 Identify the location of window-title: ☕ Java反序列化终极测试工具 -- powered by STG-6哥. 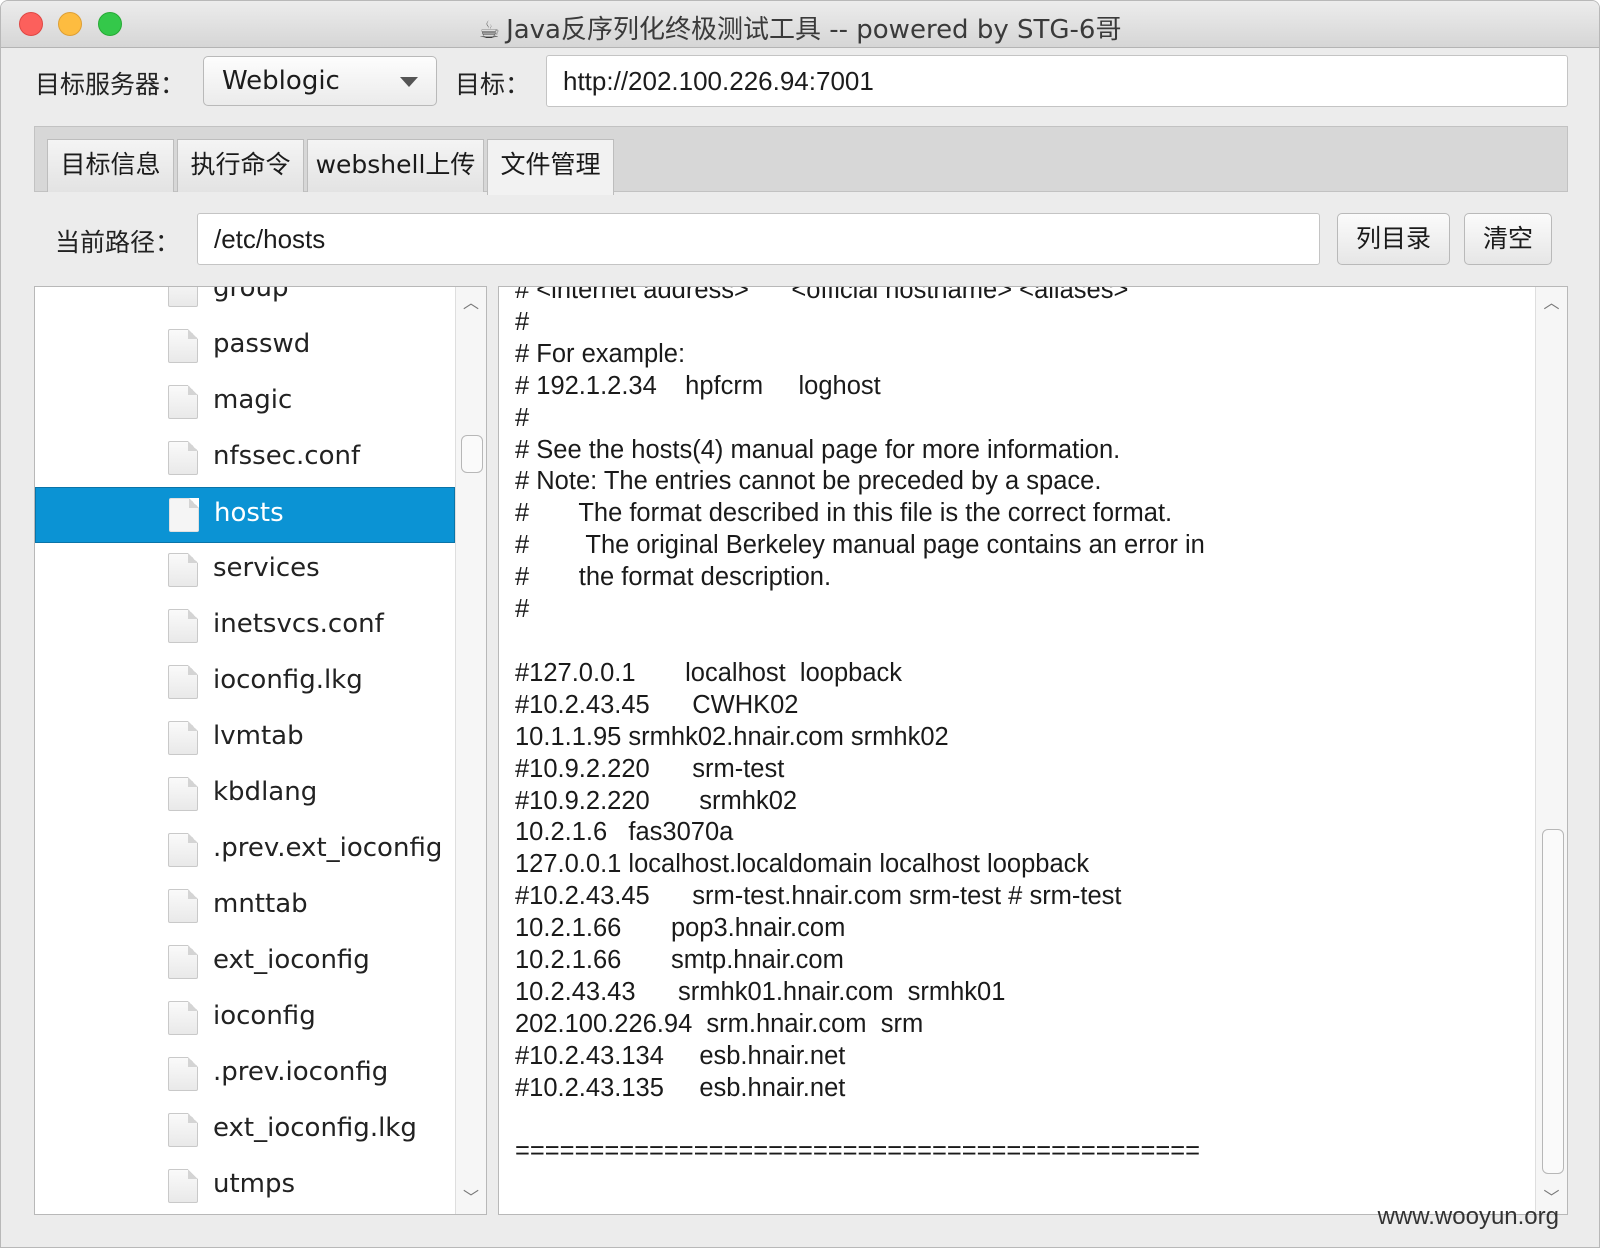
(800, 27).